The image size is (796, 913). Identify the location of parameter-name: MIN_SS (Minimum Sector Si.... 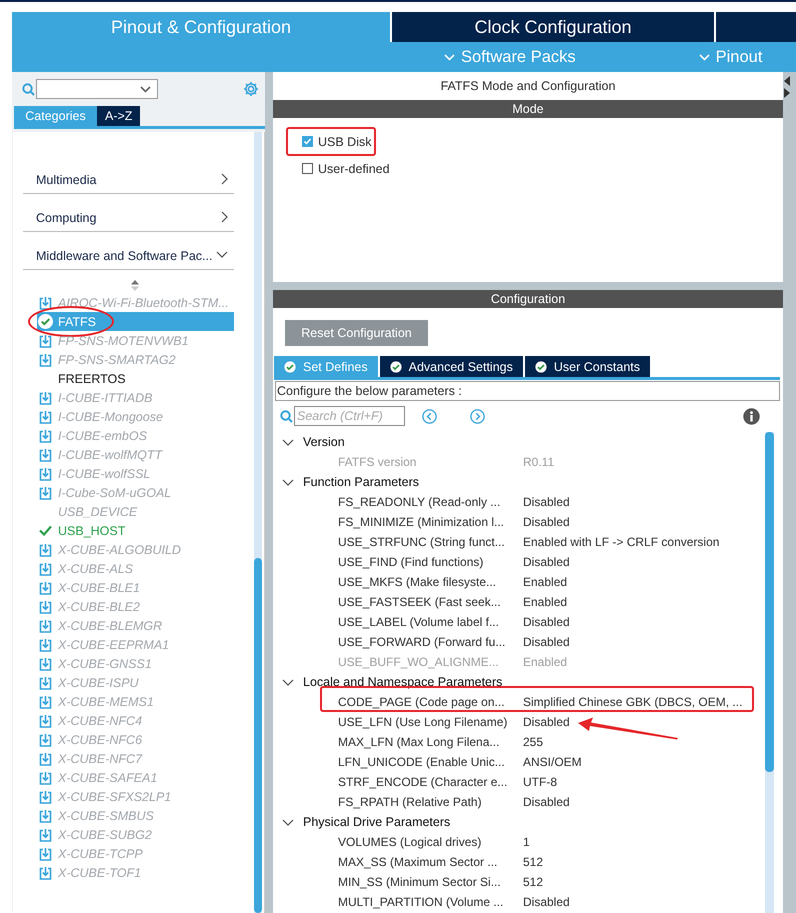
(430, 882).